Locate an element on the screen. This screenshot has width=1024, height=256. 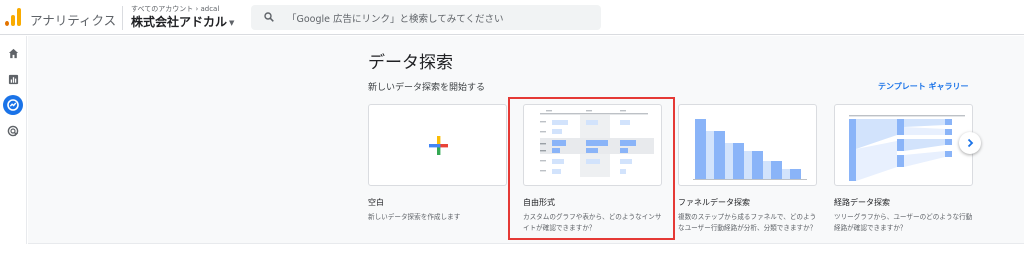
table-chart-icon is located at coordinates (597, 143).